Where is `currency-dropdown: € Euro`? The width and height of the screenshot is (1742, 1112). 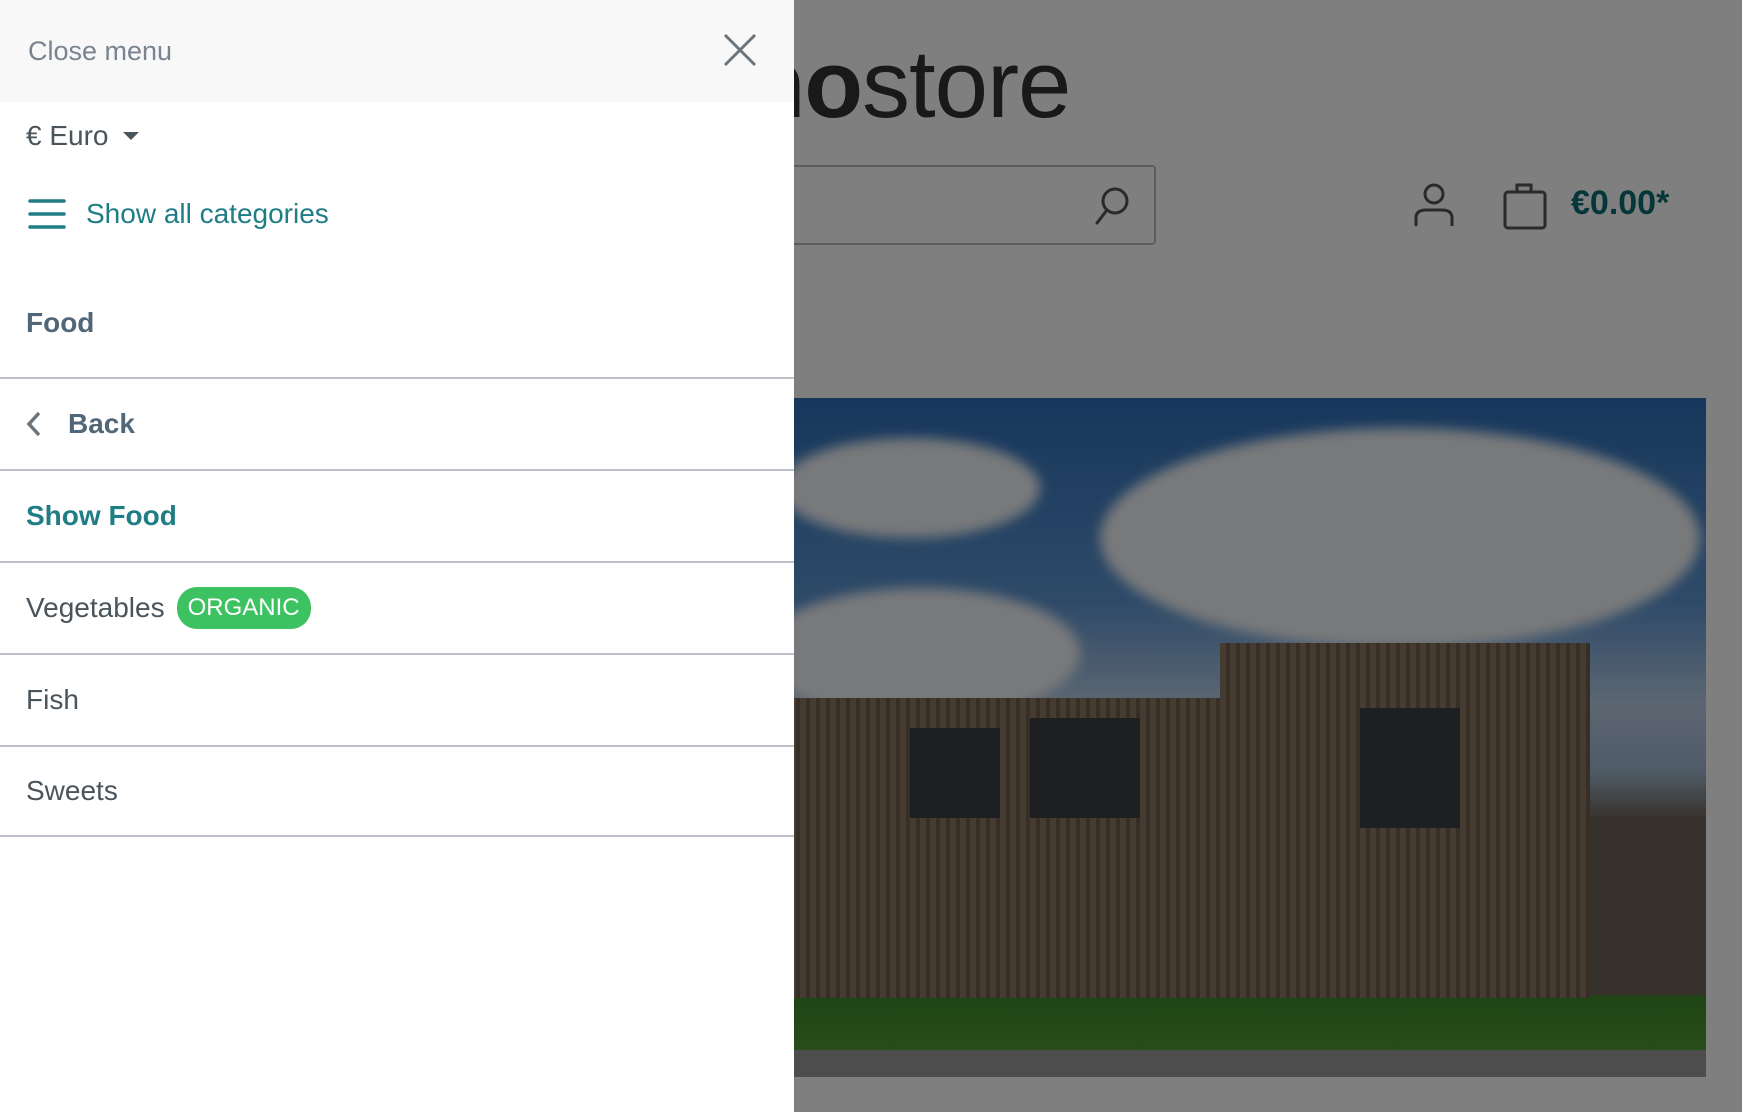 currency-dropdown: € Euro is located at coordinates (82, 136).